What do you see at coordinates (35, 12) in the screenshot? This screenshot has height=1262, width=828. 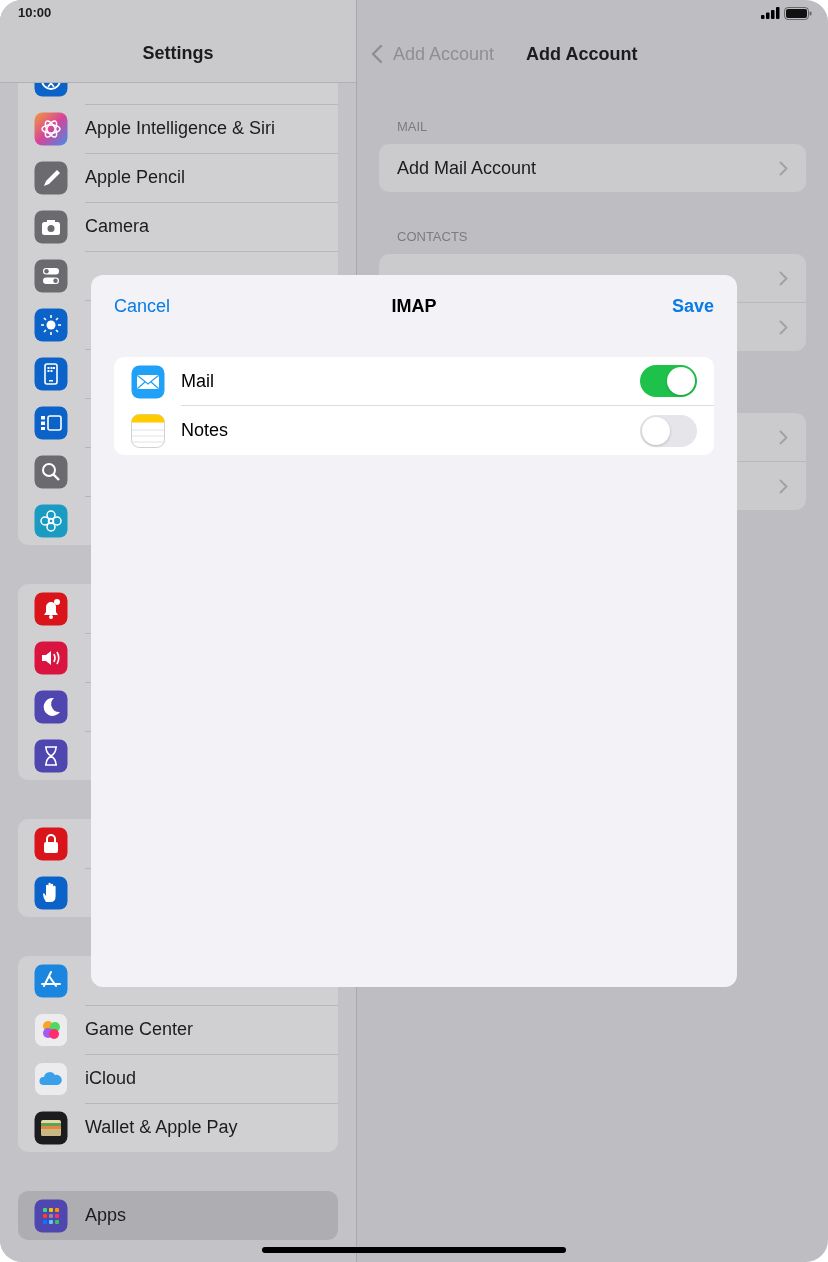 I see `status-time: 10:00` at bounding box center [35, 12].